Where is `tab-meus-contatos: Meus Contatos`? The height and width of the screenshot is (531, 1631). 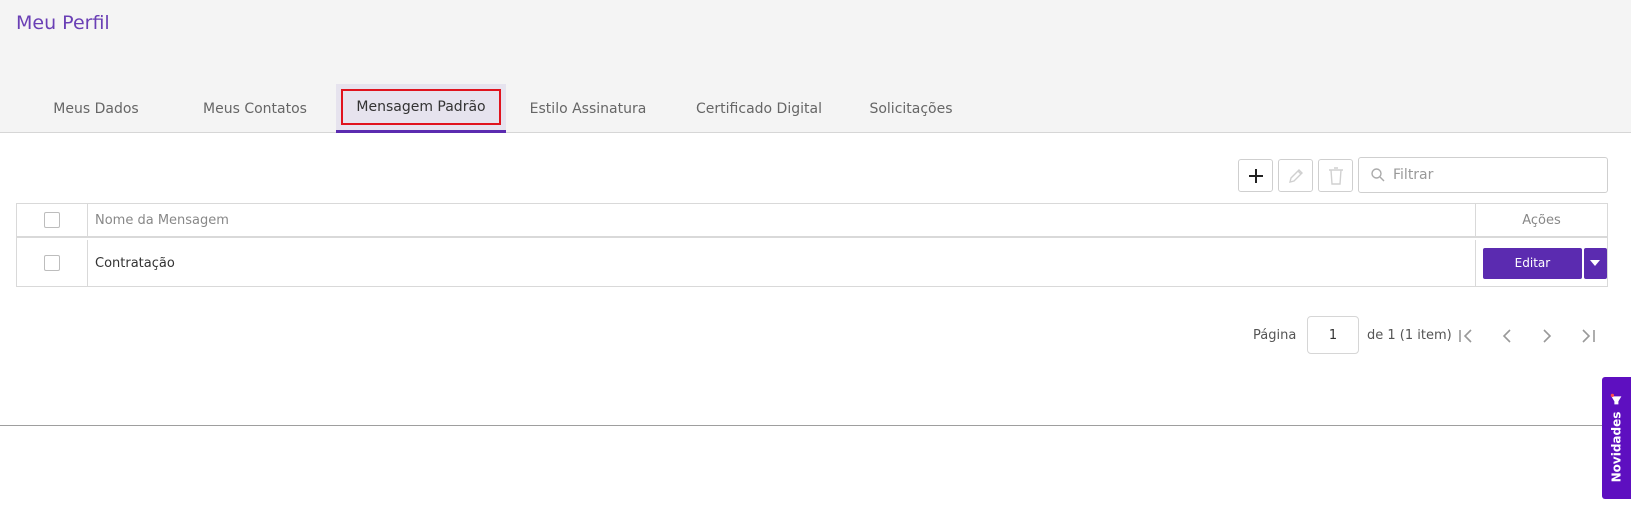 tab-meus-contatos: Meus Contatos is located at coordinates (255, 108).